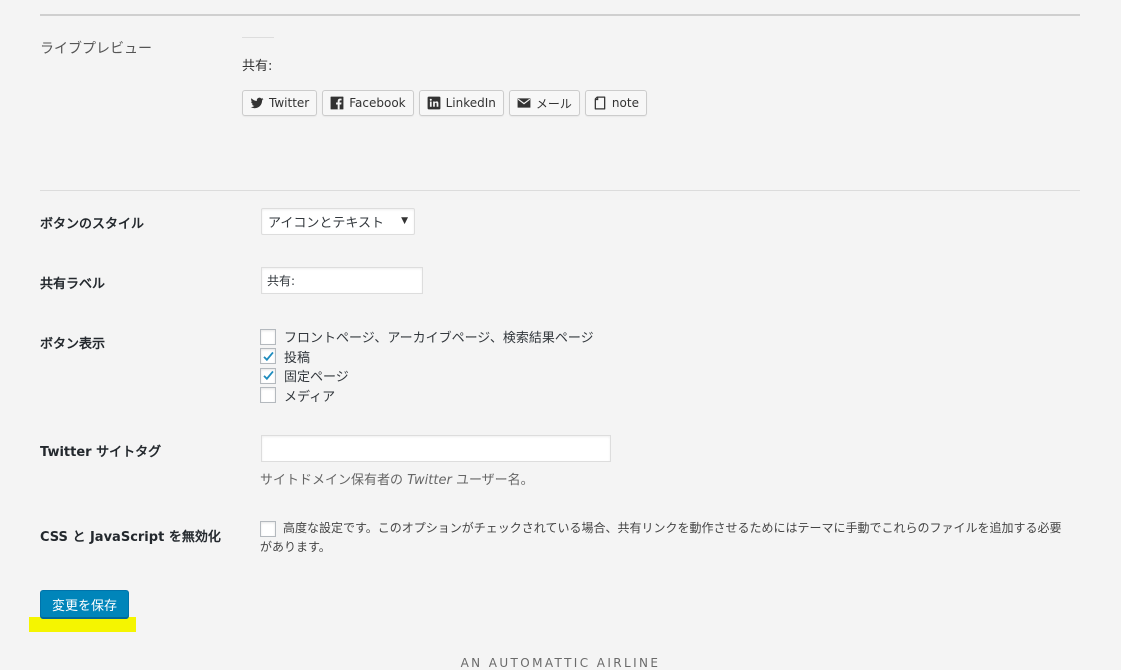  What do you see at coordinates (297, 358) in the screenshot?
I see `option-posts-label: 投稿` at bounding box center [297, 358].